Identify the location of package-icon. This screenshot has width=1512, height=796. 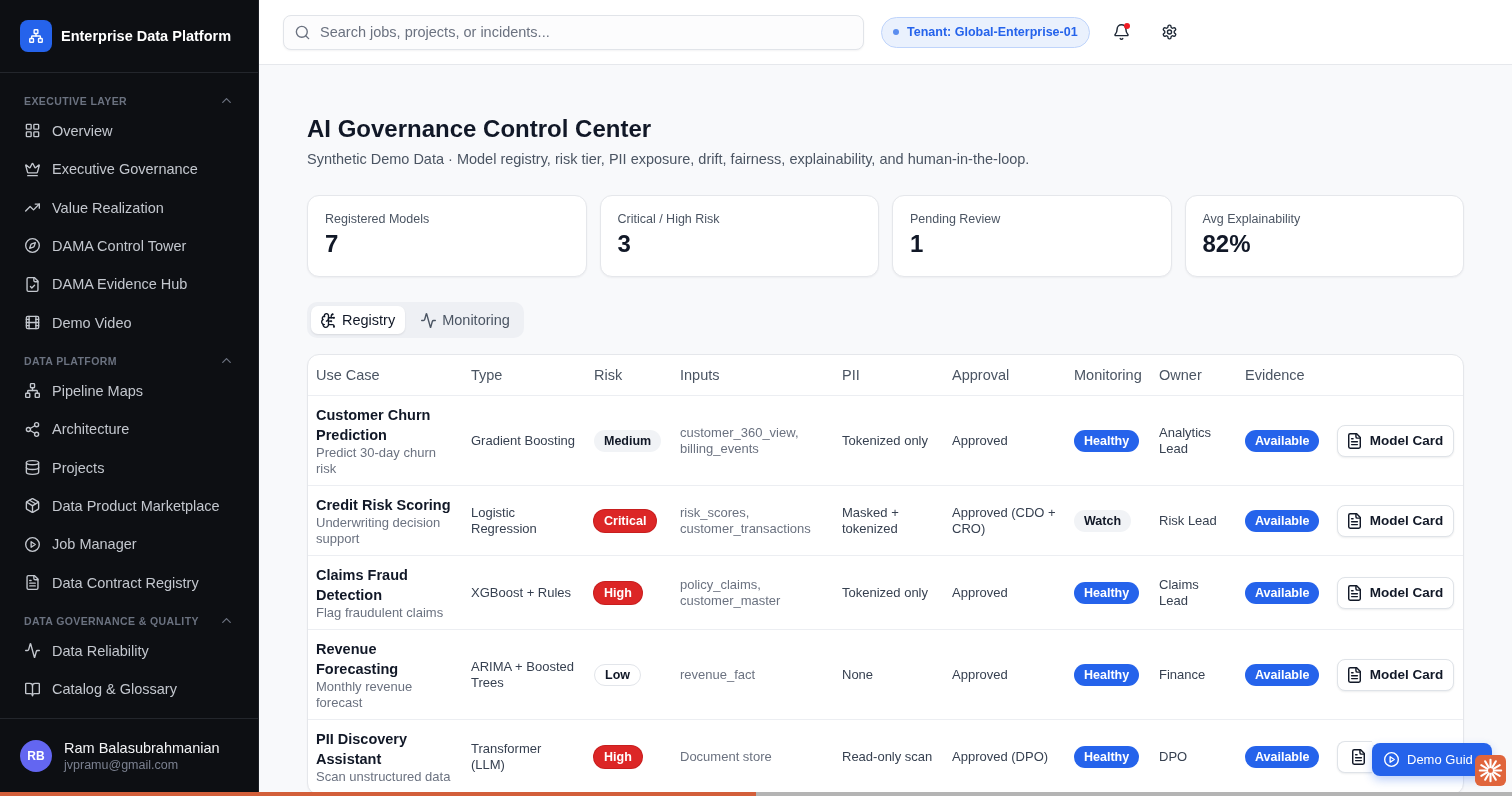
(32, 506).